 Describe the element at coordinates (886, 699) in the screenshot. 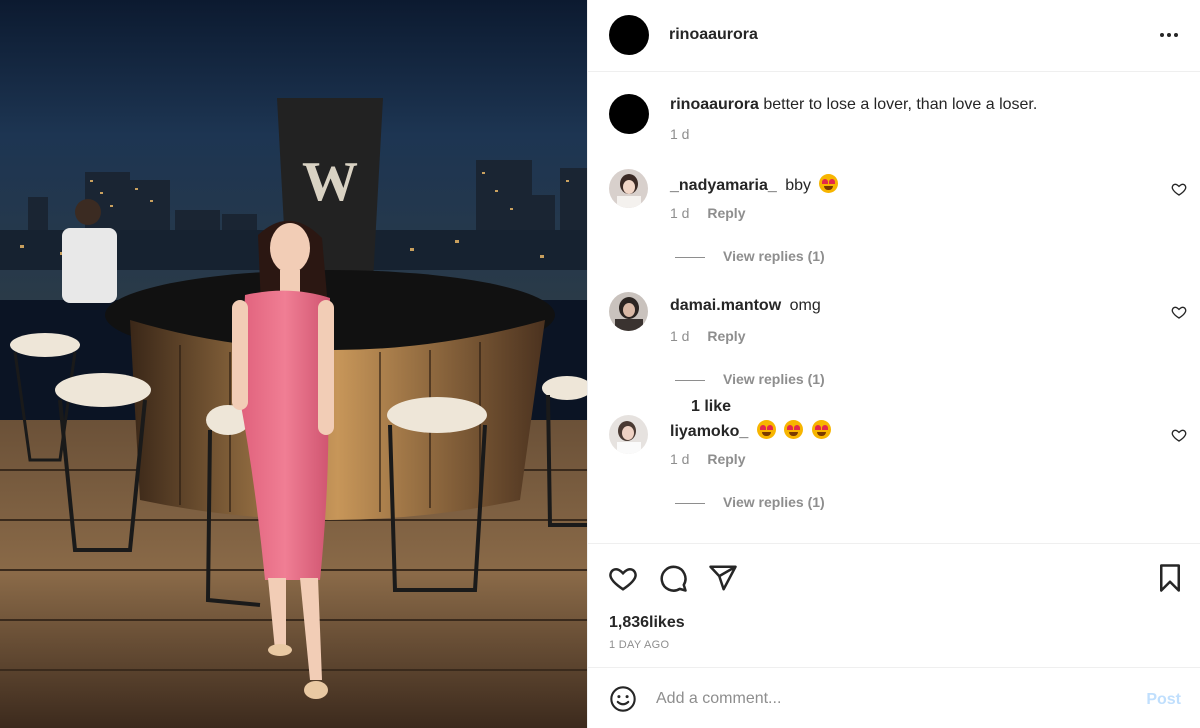

I see `comment-input` at that location.